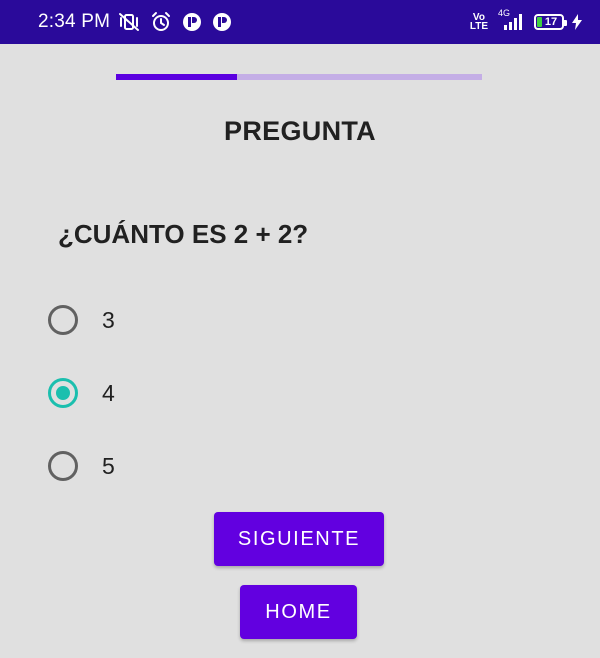  Describe the element at coordinates (504, 13) in the screenshot. I see `network-type-label: 4G` at that location.